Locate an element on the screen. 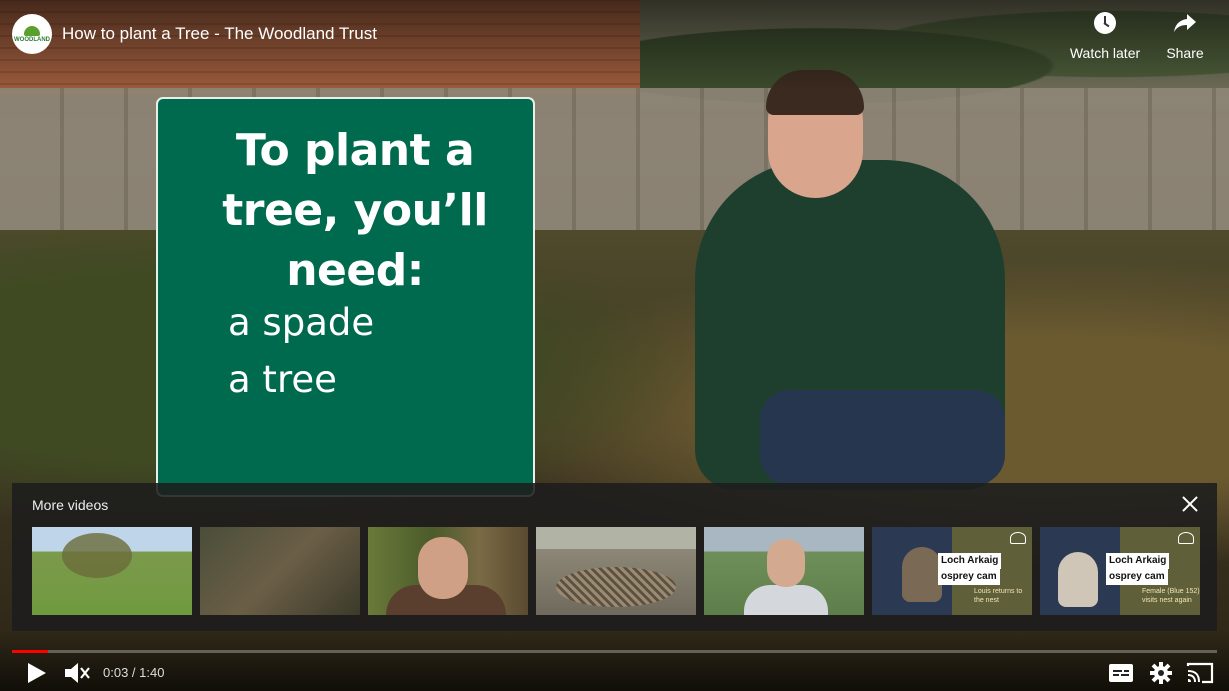  cast-icon is located at coordinates (1200, 673).